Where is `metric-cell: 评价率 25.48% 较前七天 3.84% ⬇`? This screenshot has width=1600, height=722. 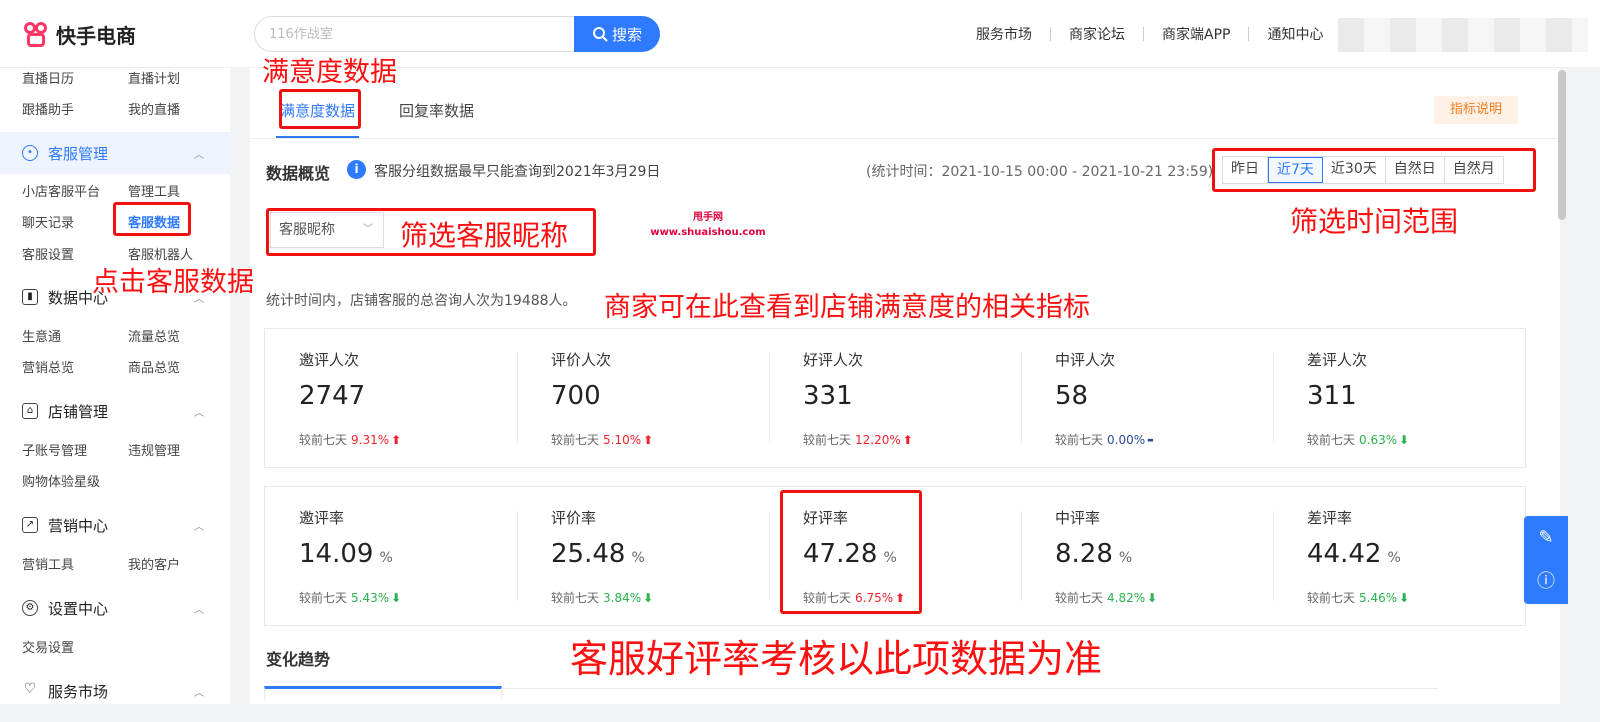
metric-cell: 评价率 25.48% 较前七天 3.84% ⬇ is located at coordinates (643, 557).